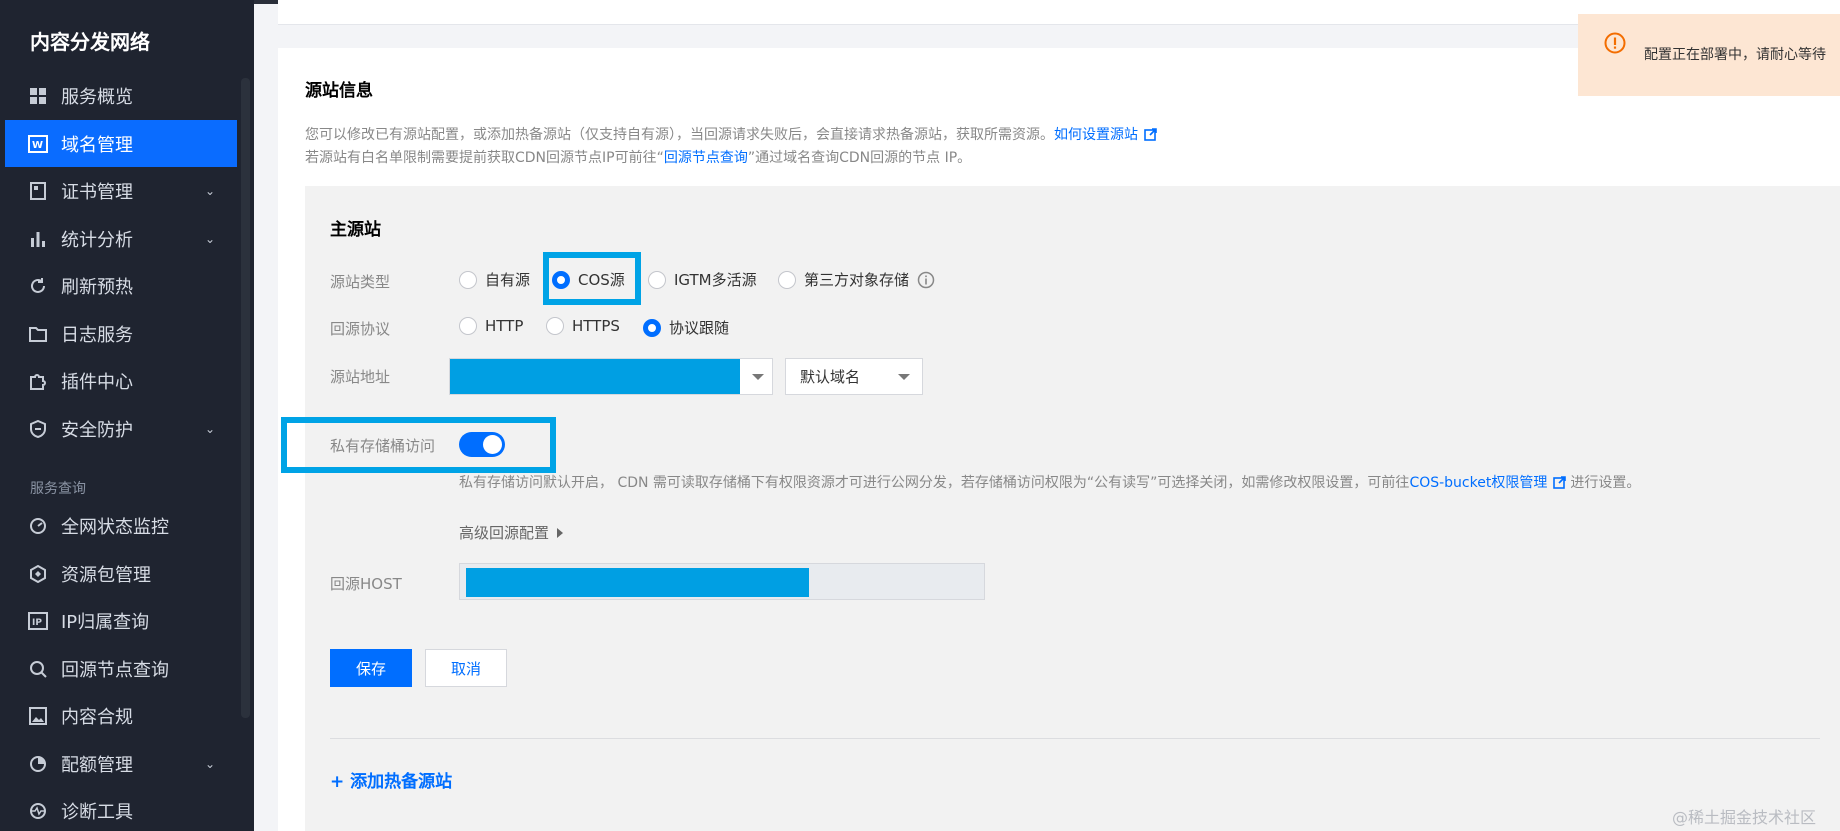 This screenshot has height=831, width=1840. What do you see at coordinates (339, 91) in the screenshot?
I see `origin-title: 源站信息` at bounding box center [339, 91].